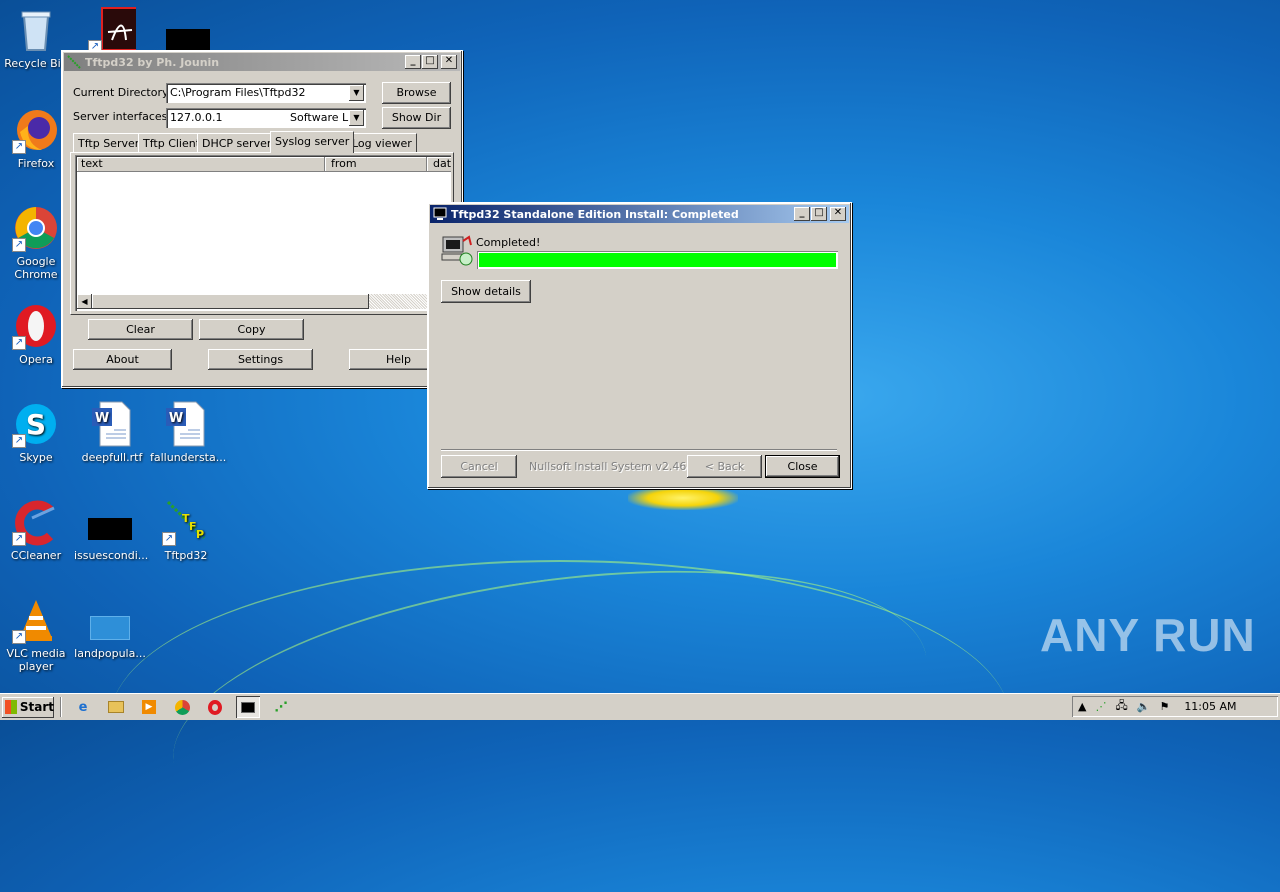 This screenshot has width=1280, height=892. I want to click on desktop-icon-vlc: ↗ VLC media player, so click(36, 634).